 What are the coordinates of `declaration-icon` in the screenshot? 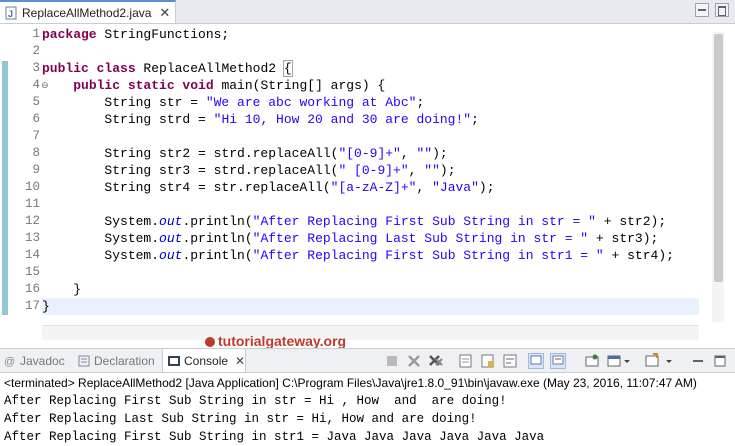 It's located at (84, 361).